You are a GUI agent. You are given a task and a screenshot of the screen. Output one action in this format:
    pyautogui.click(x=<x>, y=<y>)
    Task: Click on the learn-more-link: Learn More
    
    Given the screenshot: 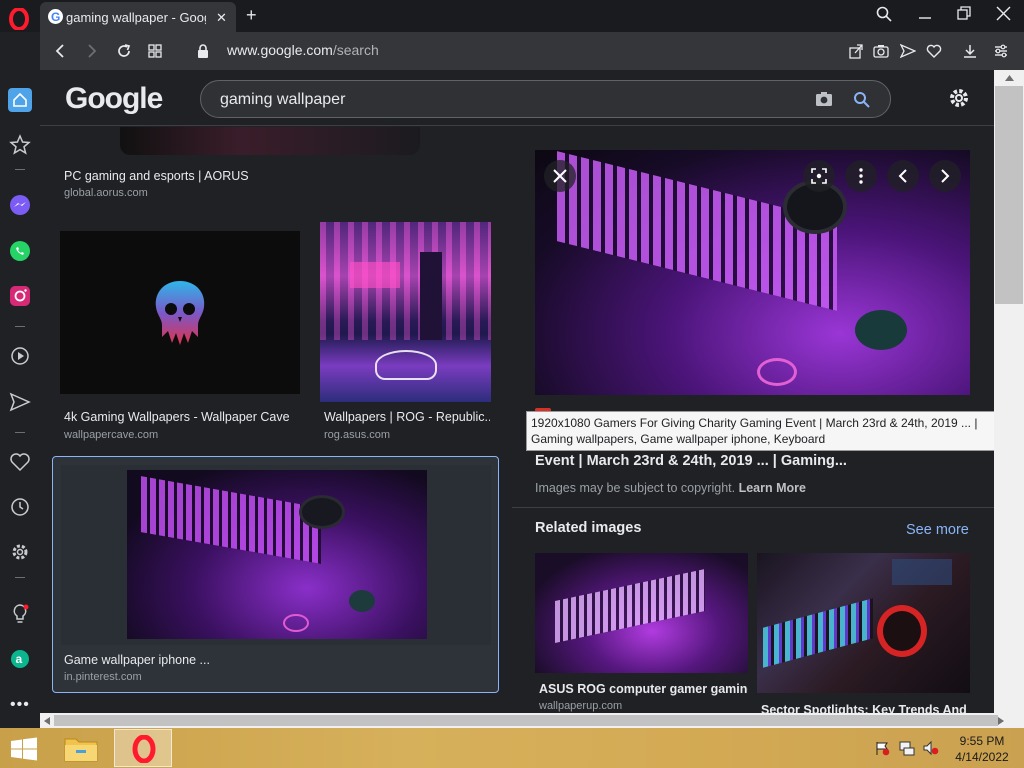 What is the action you would take?
    pyautogui.click(x=772, y=488)
    